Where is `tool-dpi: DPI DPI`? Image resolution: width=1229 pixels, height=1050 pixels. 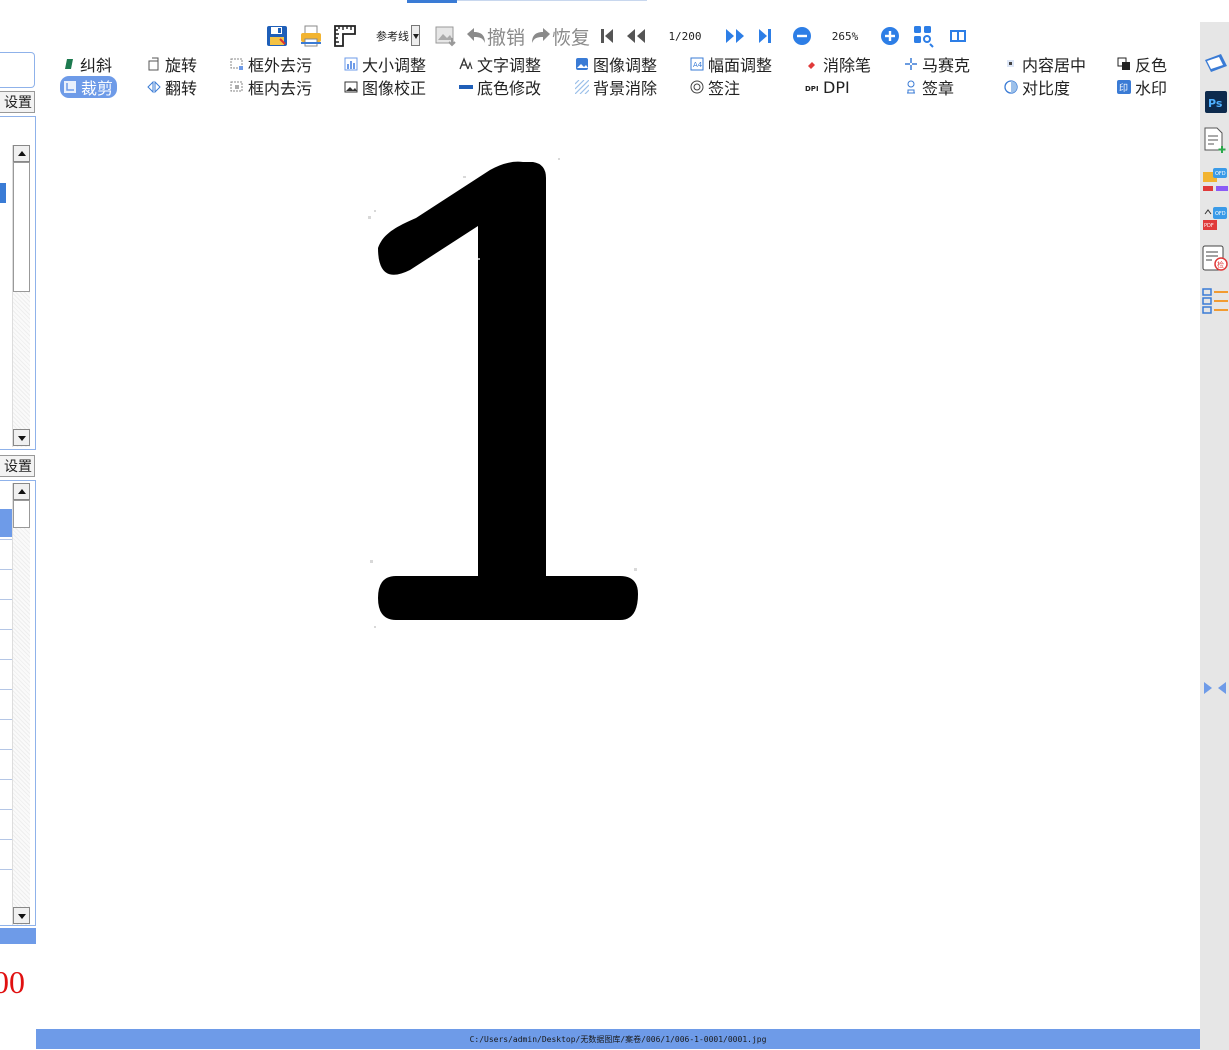 tool-dpi: DPI DPI is located at coordinates (827, 87).